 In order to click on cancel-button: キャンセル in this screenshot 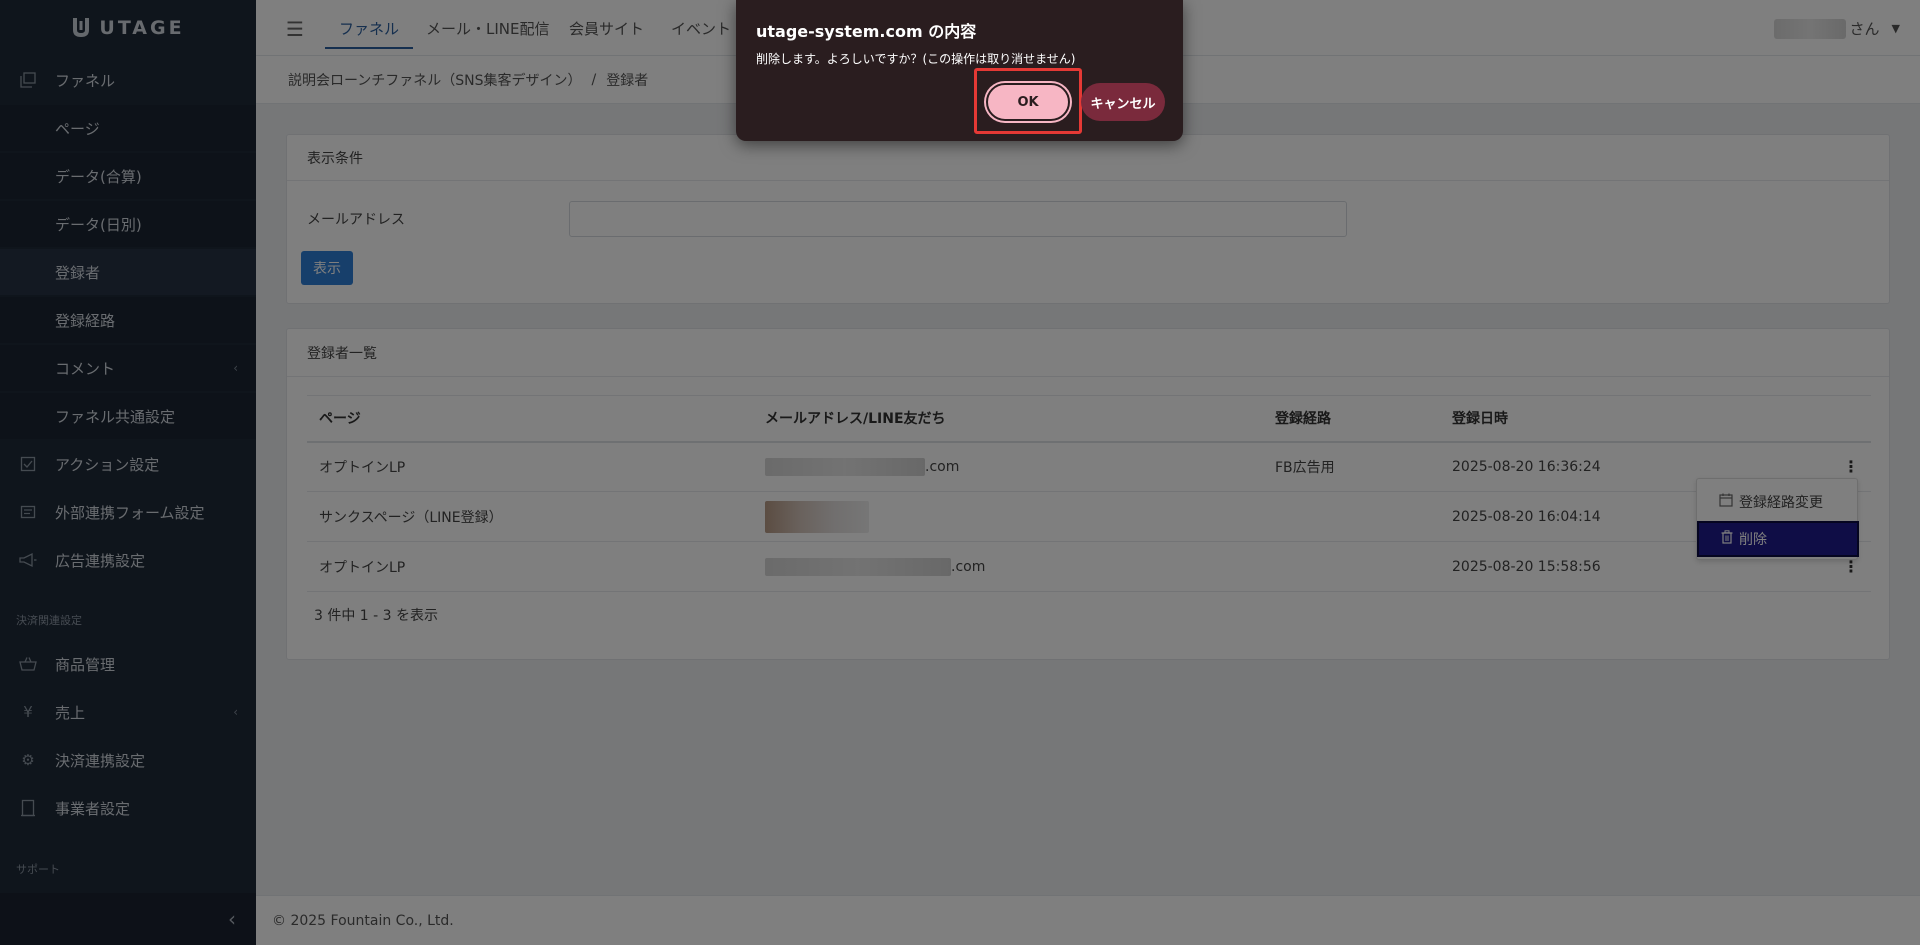, I will do `click(1123, 102)`.